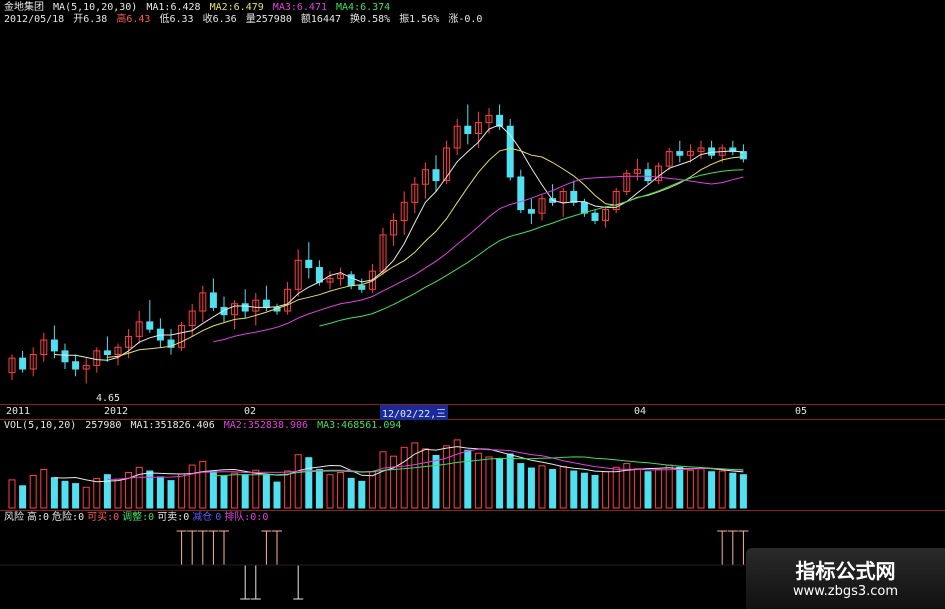  What do you see at coordinates (236, 7) in the screenshot?
I see `ma2-value: MA2:6.479` at bounding box center [236, 7].